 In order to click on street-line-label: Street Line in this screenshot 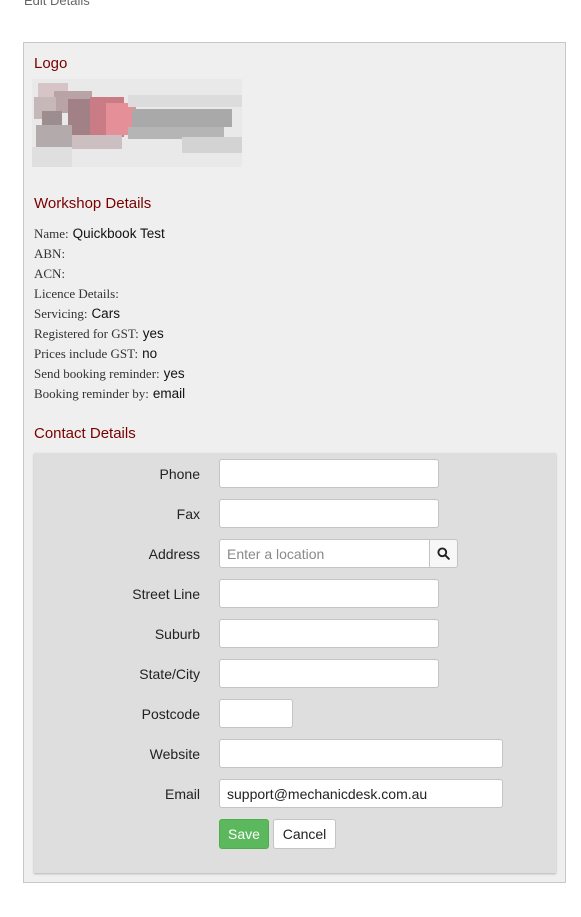, I will do `click(166, 594)`.